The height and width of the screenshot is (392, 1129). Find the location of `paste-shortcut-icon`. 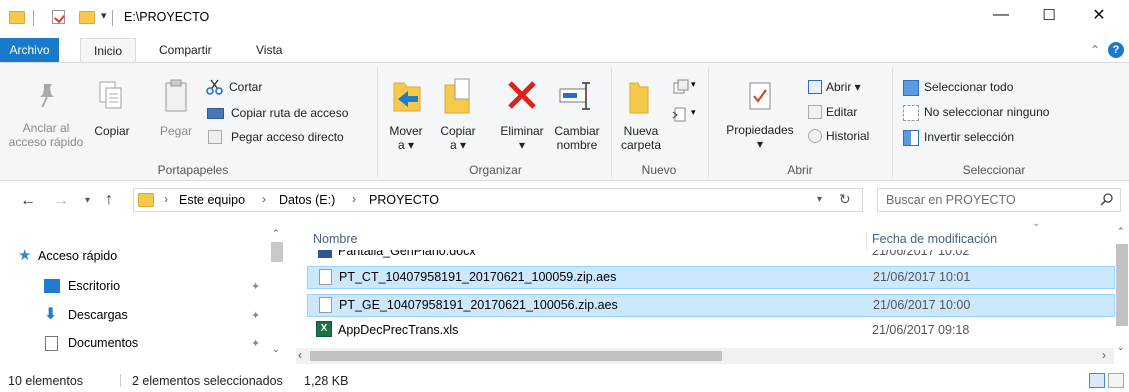

paste-shortcut-icon is located at coordinates (215, 137).